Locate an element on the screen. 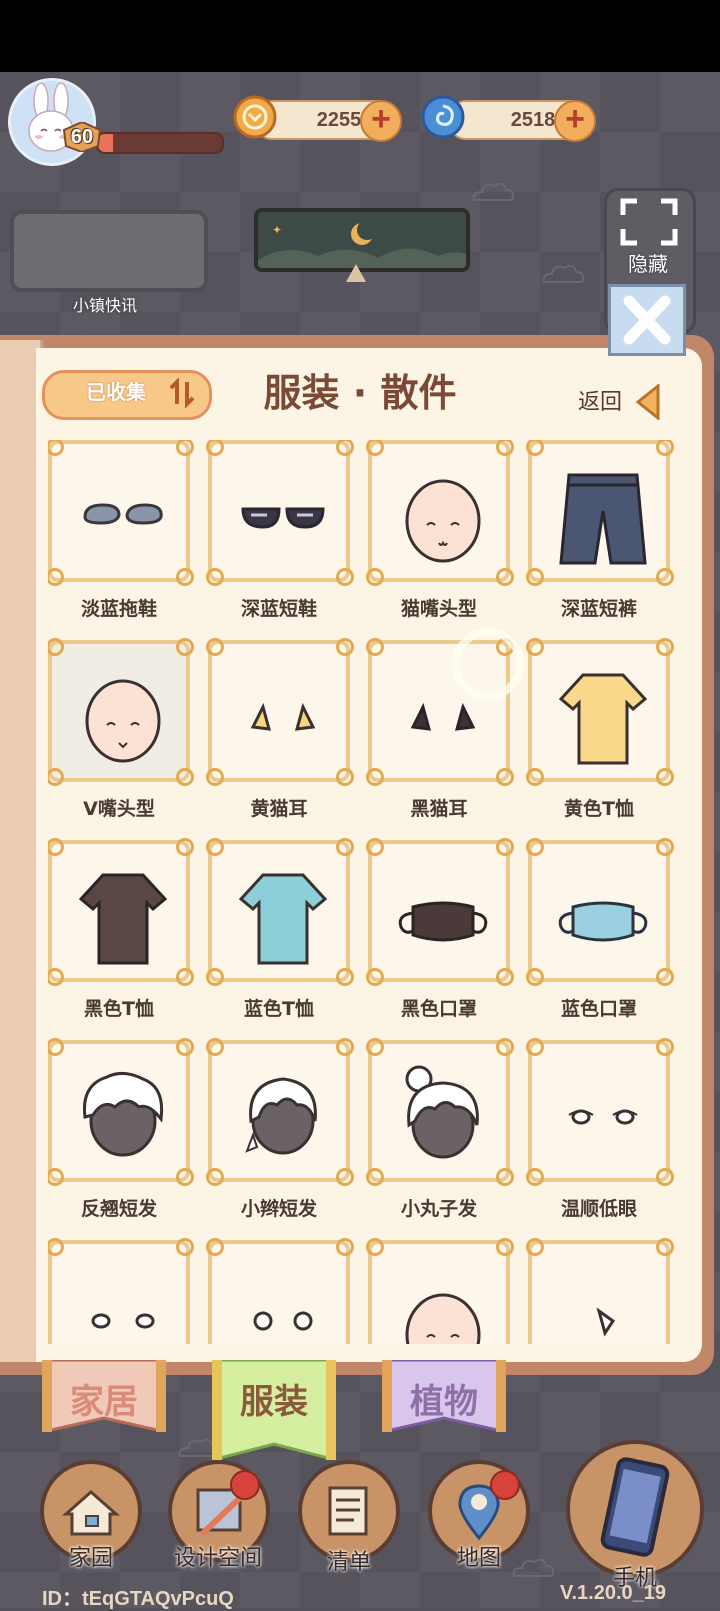 Image resolution: width=720 pixels, height=1611 pixels. blue-mask-icon is located at coordinates (603, 921).